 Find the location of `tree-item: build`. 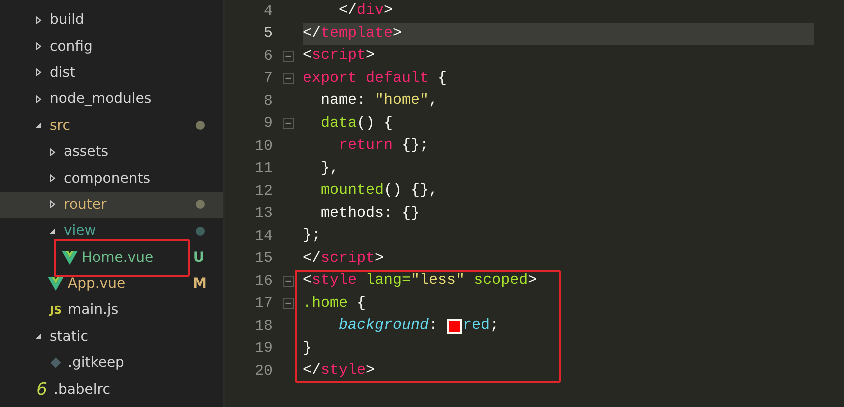

tree-item: build is located at coordinates (111, 20).